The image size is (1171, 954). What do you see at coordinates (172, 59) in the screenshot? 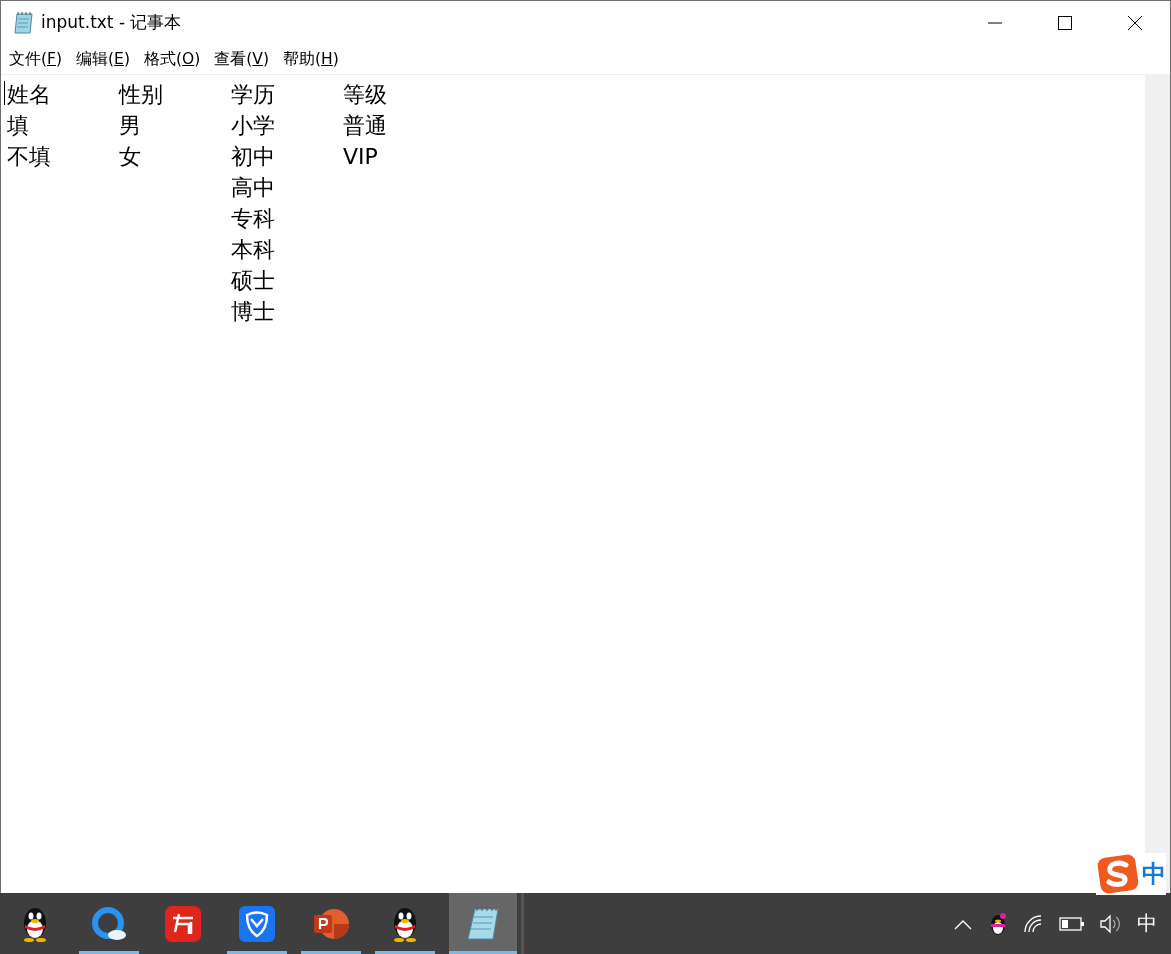
I see `menu-item: 格式(O)` at bounding box center [172, 59].